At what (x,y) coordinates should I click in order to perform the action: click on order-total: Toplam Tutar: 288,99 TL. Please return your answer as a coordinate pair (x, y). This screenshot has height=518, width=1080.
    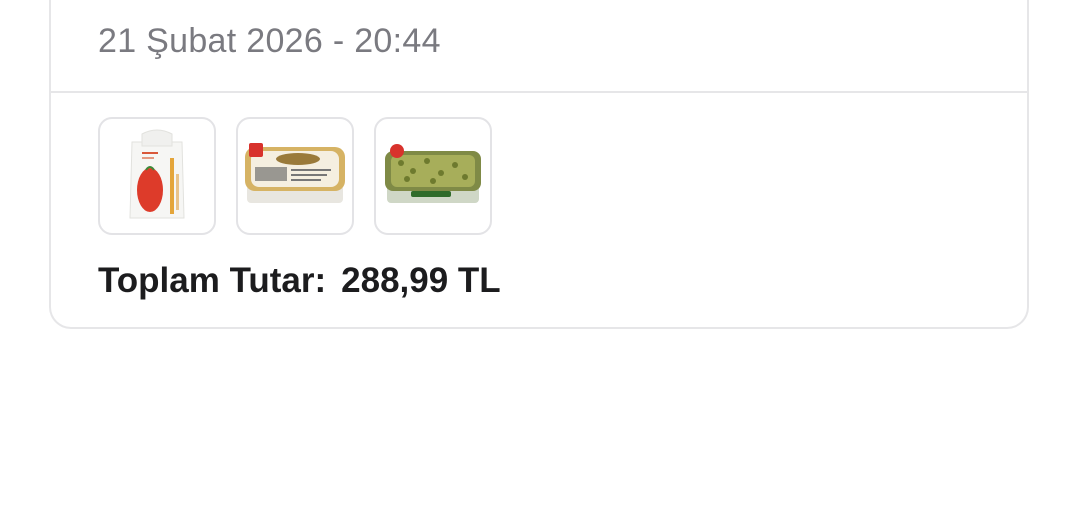
    Looking at the image, I should click on (299, 281).